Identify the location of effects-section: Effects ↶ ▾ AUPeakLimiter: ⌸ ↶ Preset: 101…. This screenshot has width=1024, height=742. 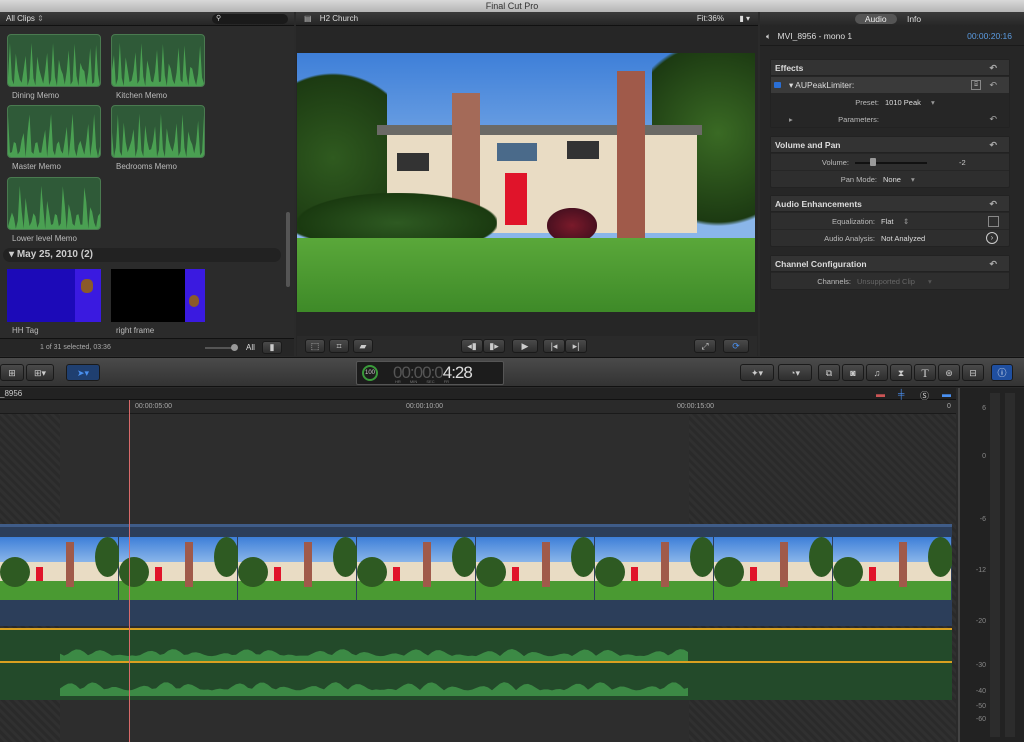
(890, 93).